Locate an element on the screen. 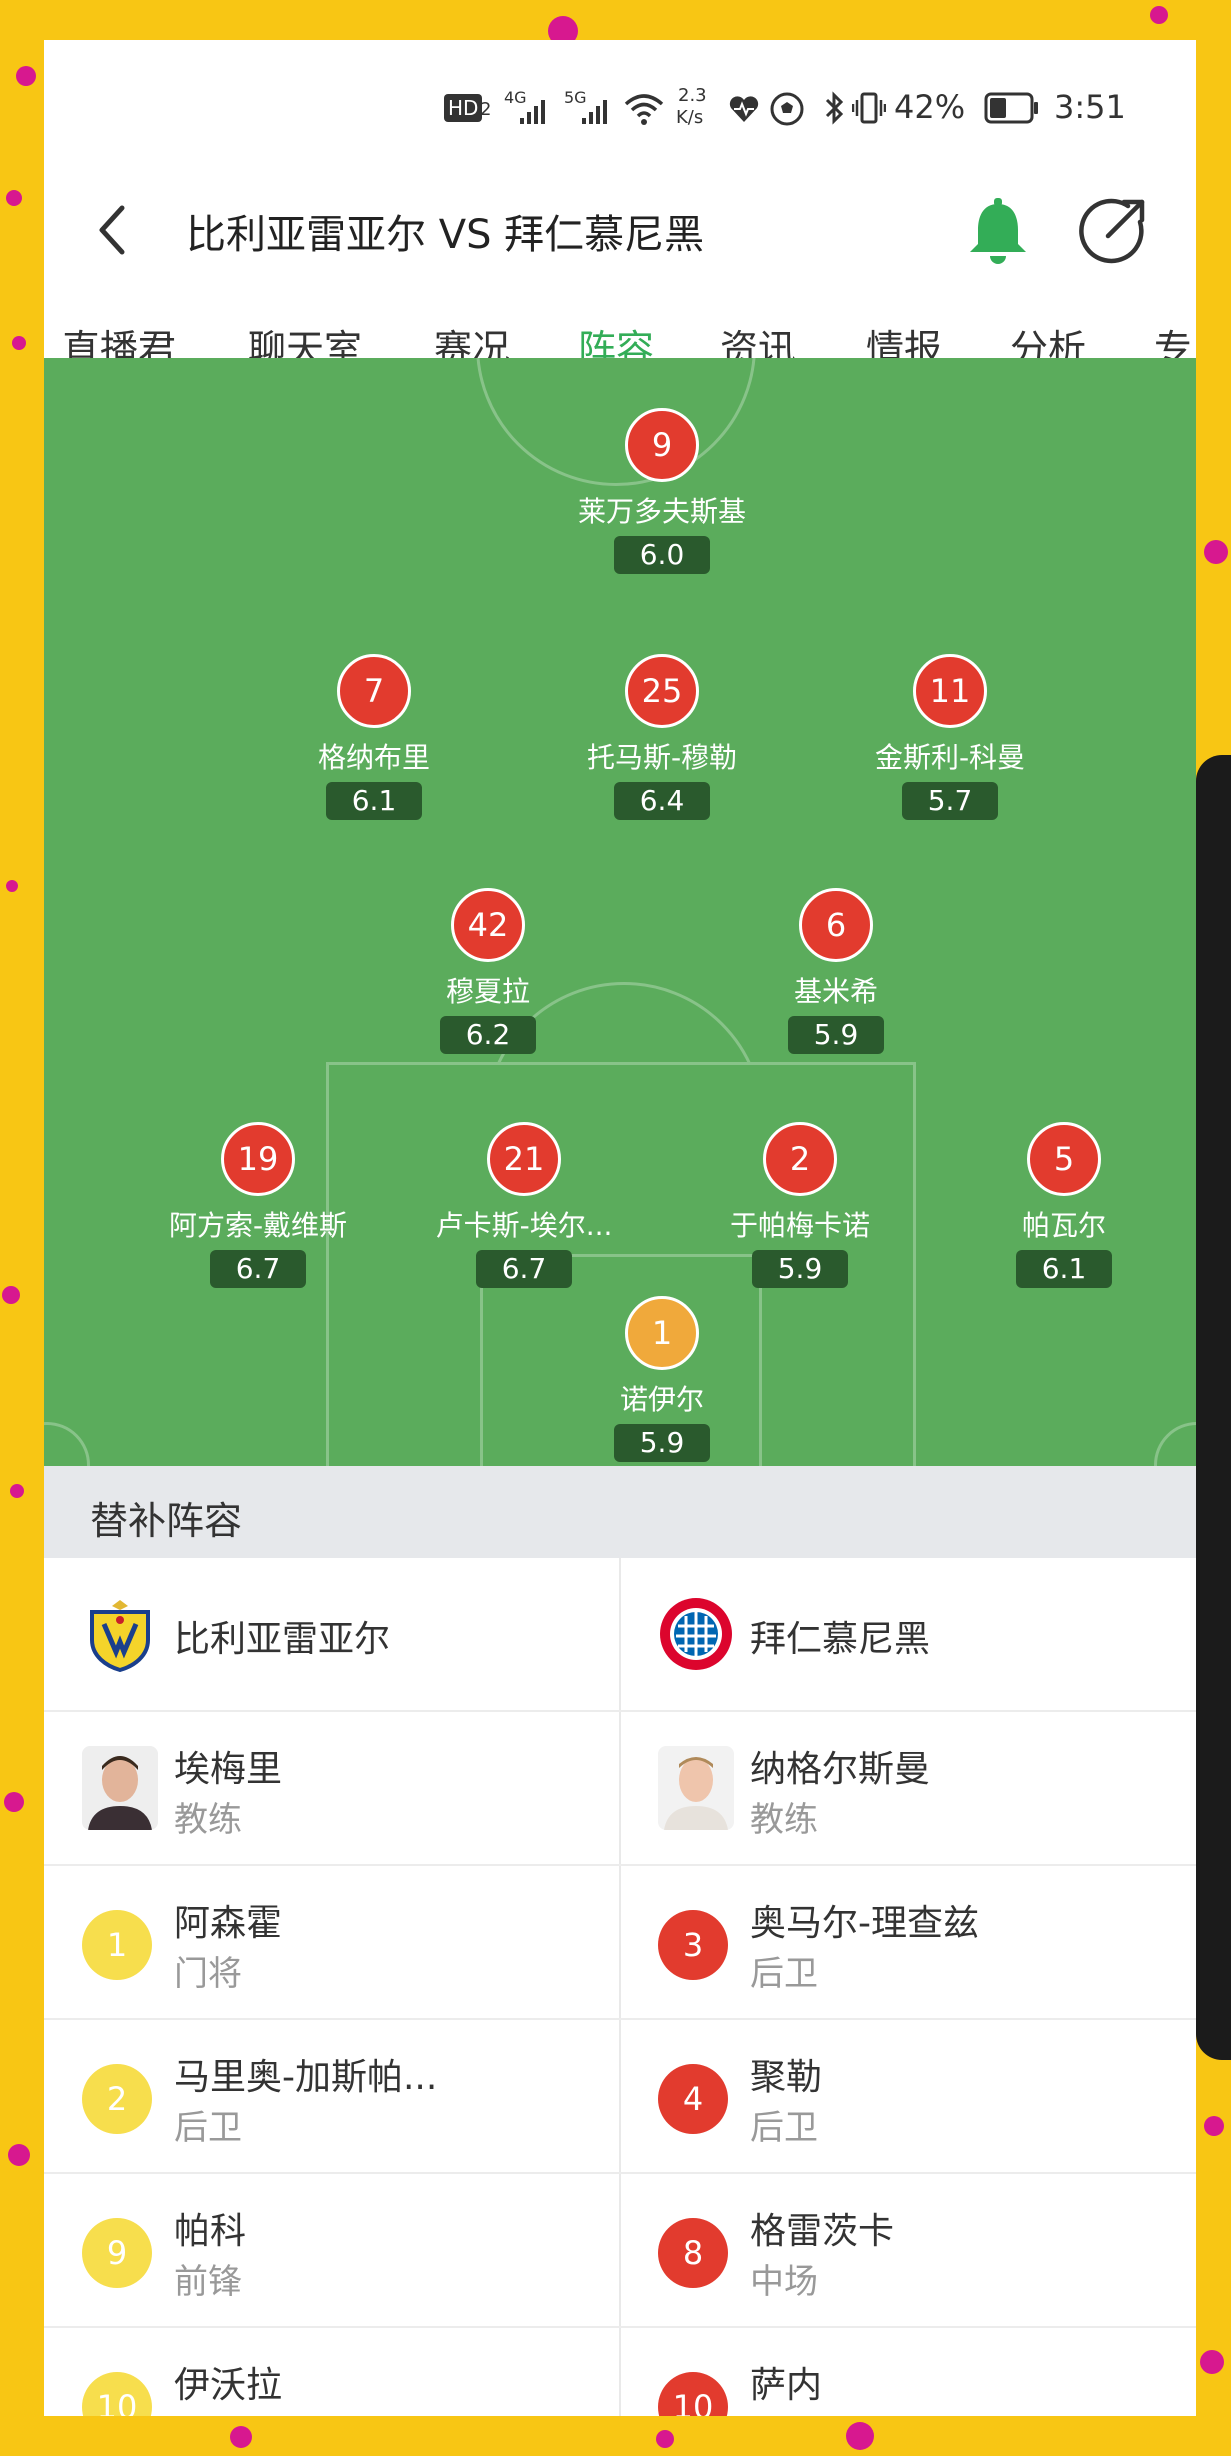 This screenshot has height=2456, width=1231. vibrate-icon is located at coordinates (869, 108).